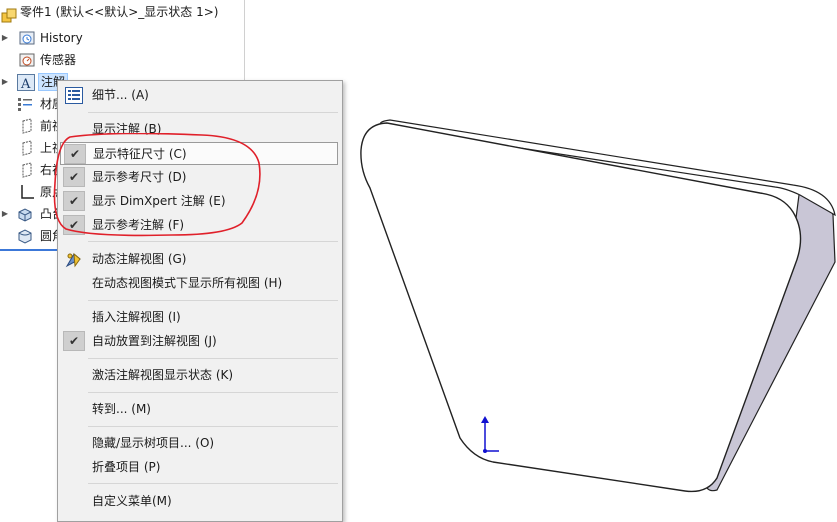  I want to click on menu-item-auto-place-annotation-view: ✔ 自动放置到注解视图 (J), so click(199, 341).